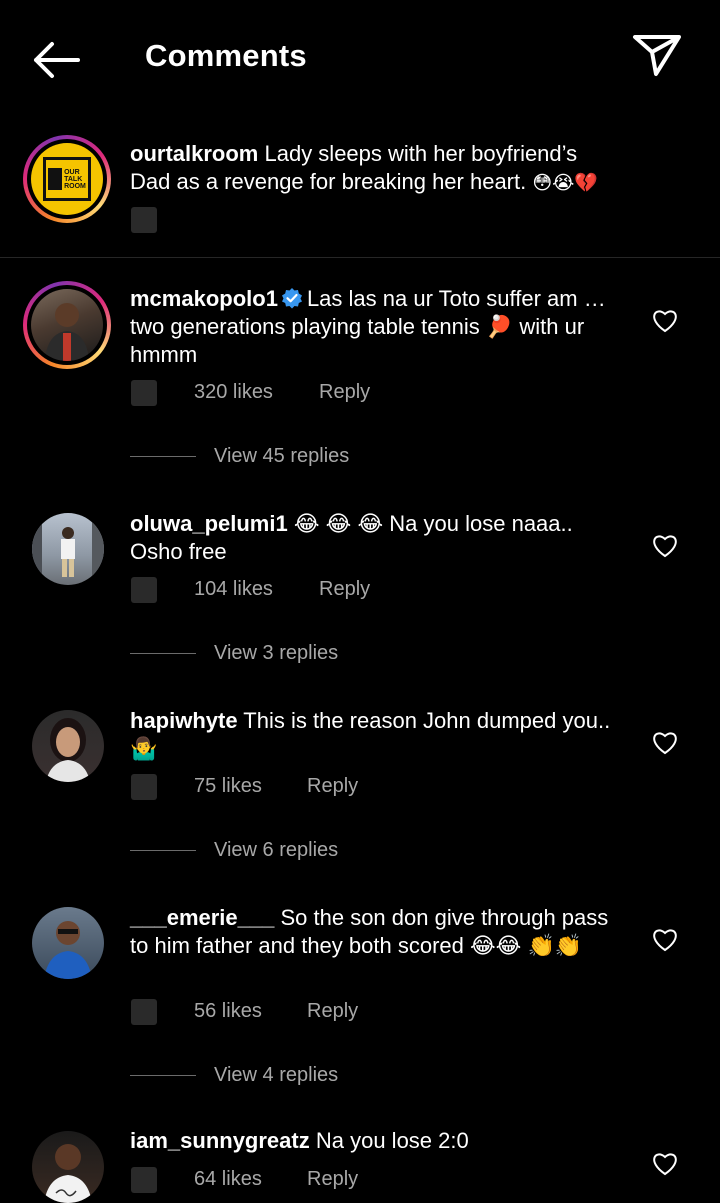 The width and height of the screenshot is (720, 1203). I want to click on comment-username: iam_sunnygreatz, so click(220, 1140).